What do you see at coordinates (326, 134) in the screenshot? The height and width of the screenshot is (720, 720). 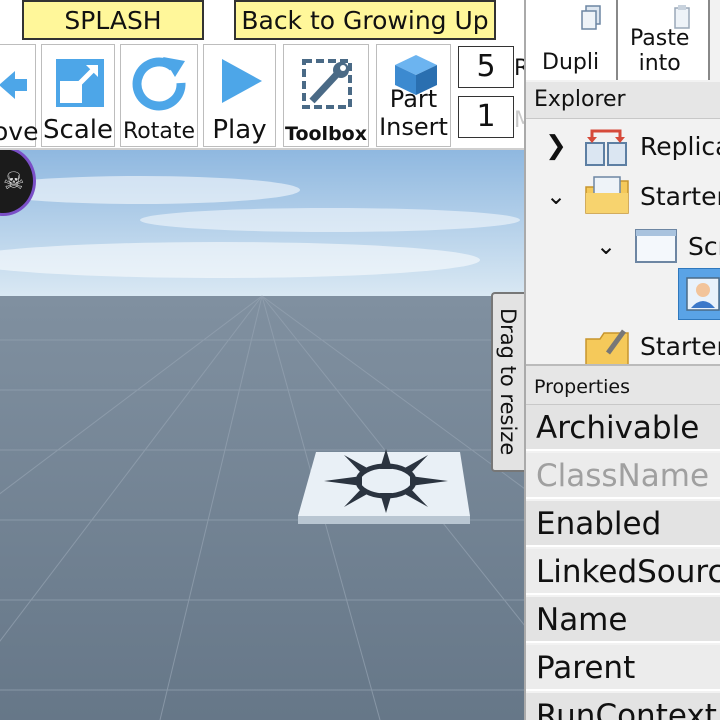 I see `toolbox-label: Toolbox` at bounding box center [326, 134].